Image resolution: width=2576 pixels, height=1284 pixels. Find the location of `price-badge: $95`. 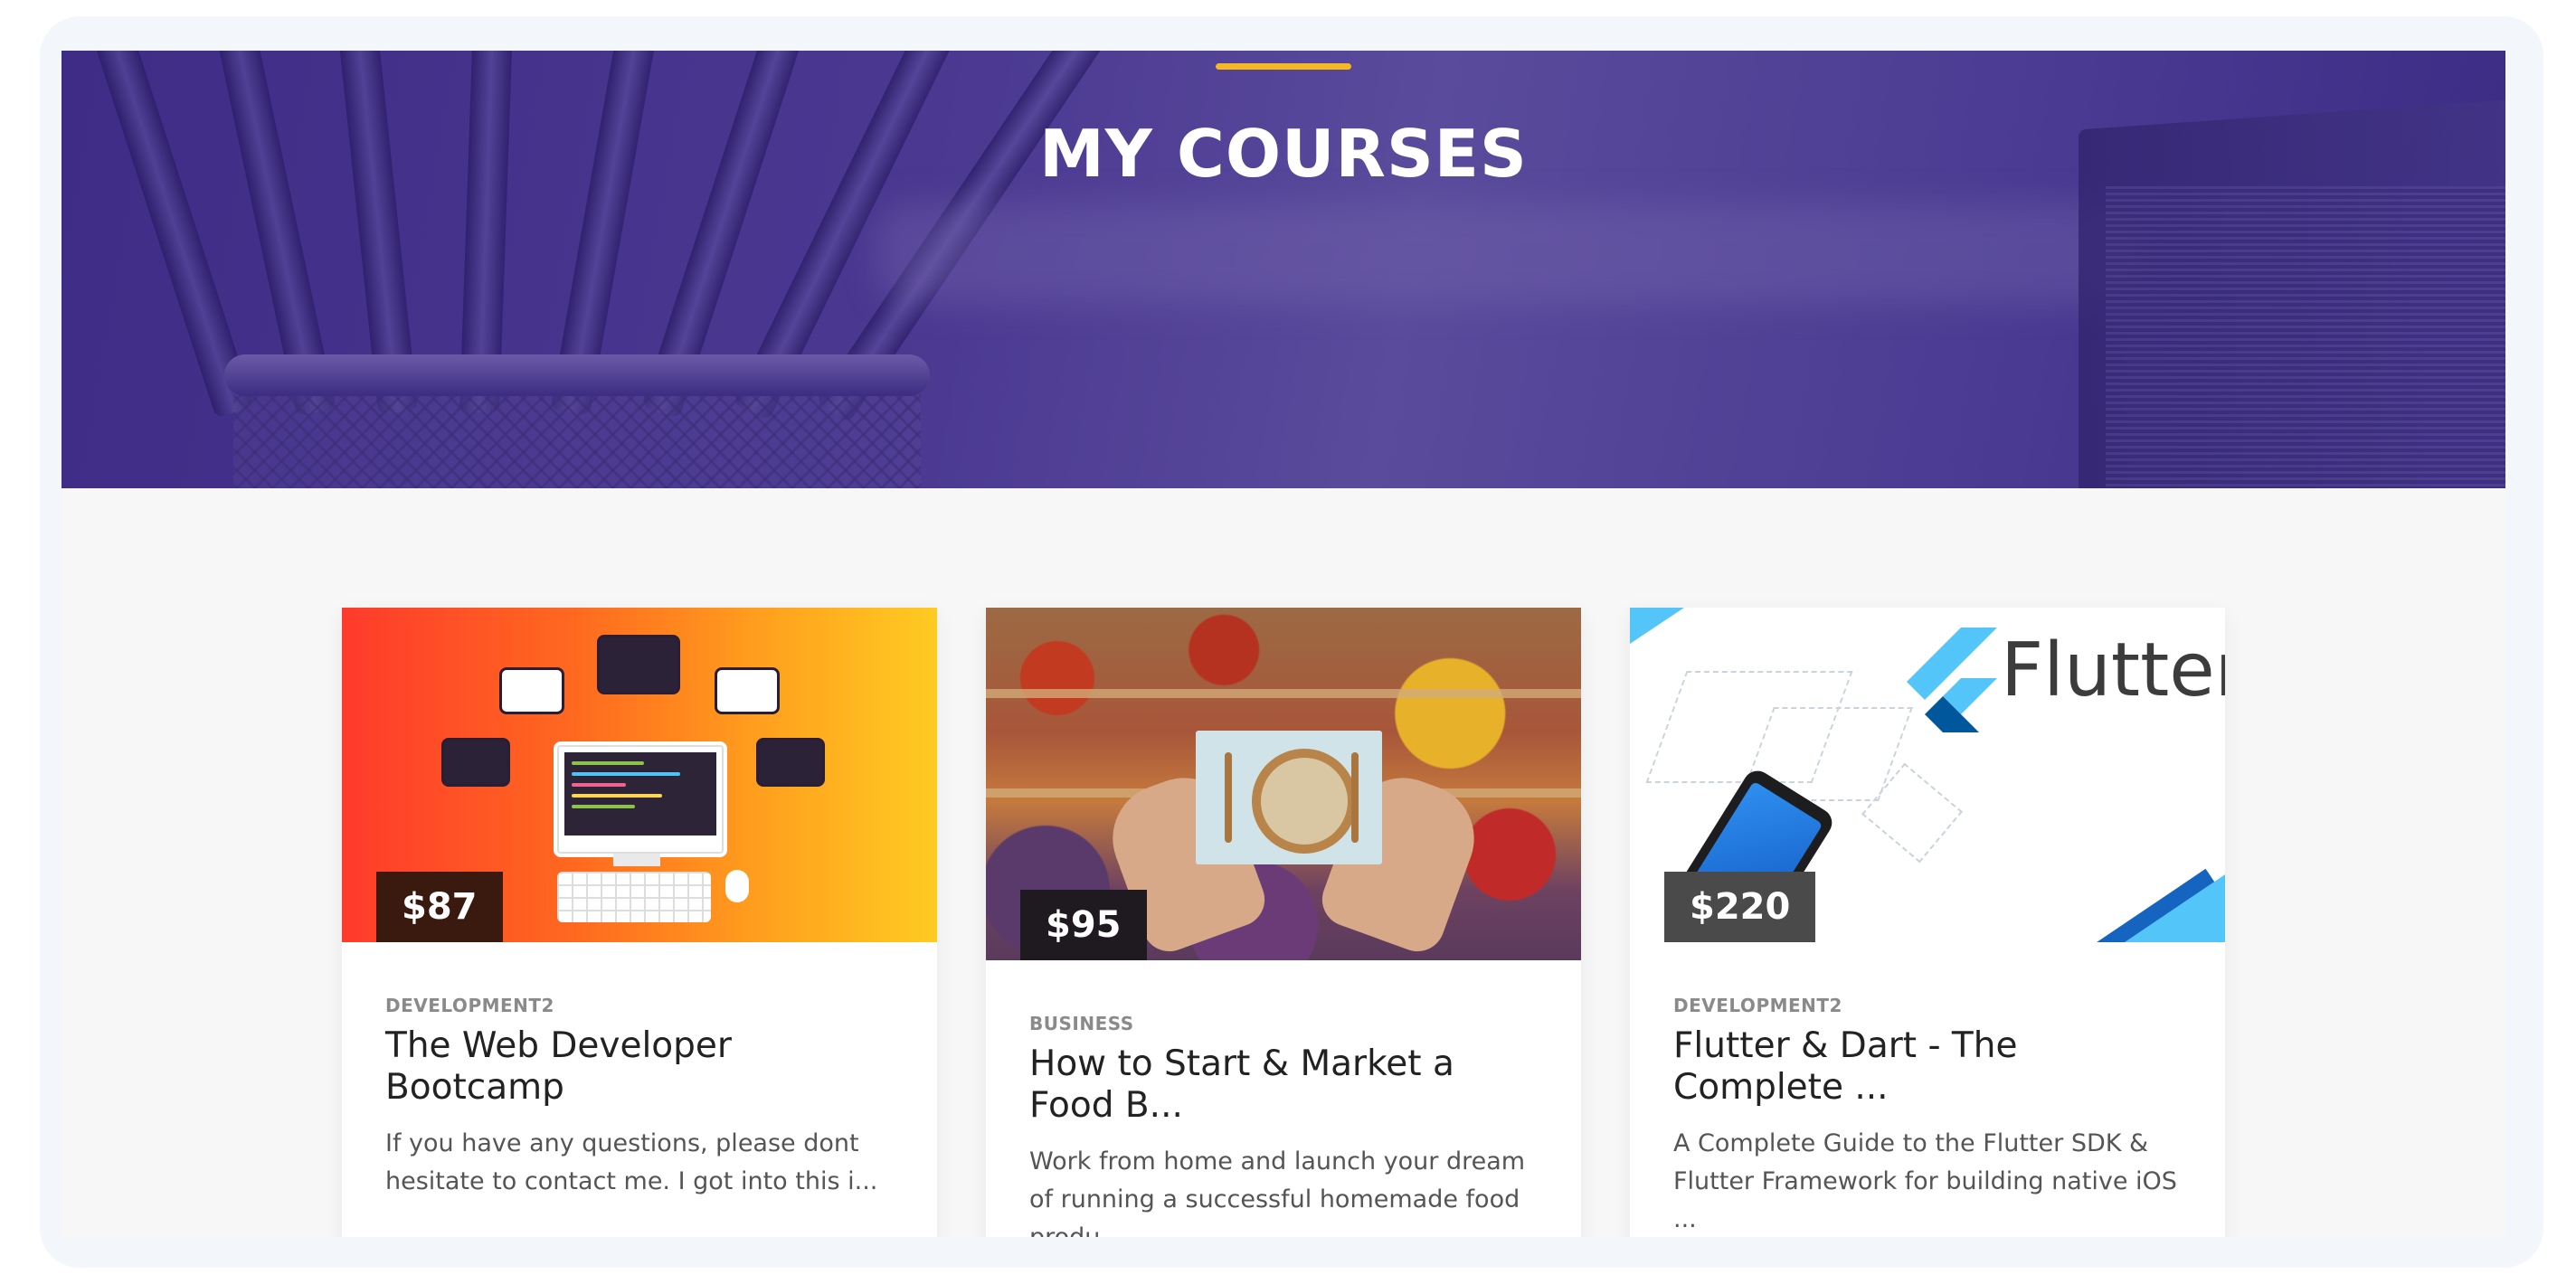

price-badge: $95 is located at coordinates (1084, 925).